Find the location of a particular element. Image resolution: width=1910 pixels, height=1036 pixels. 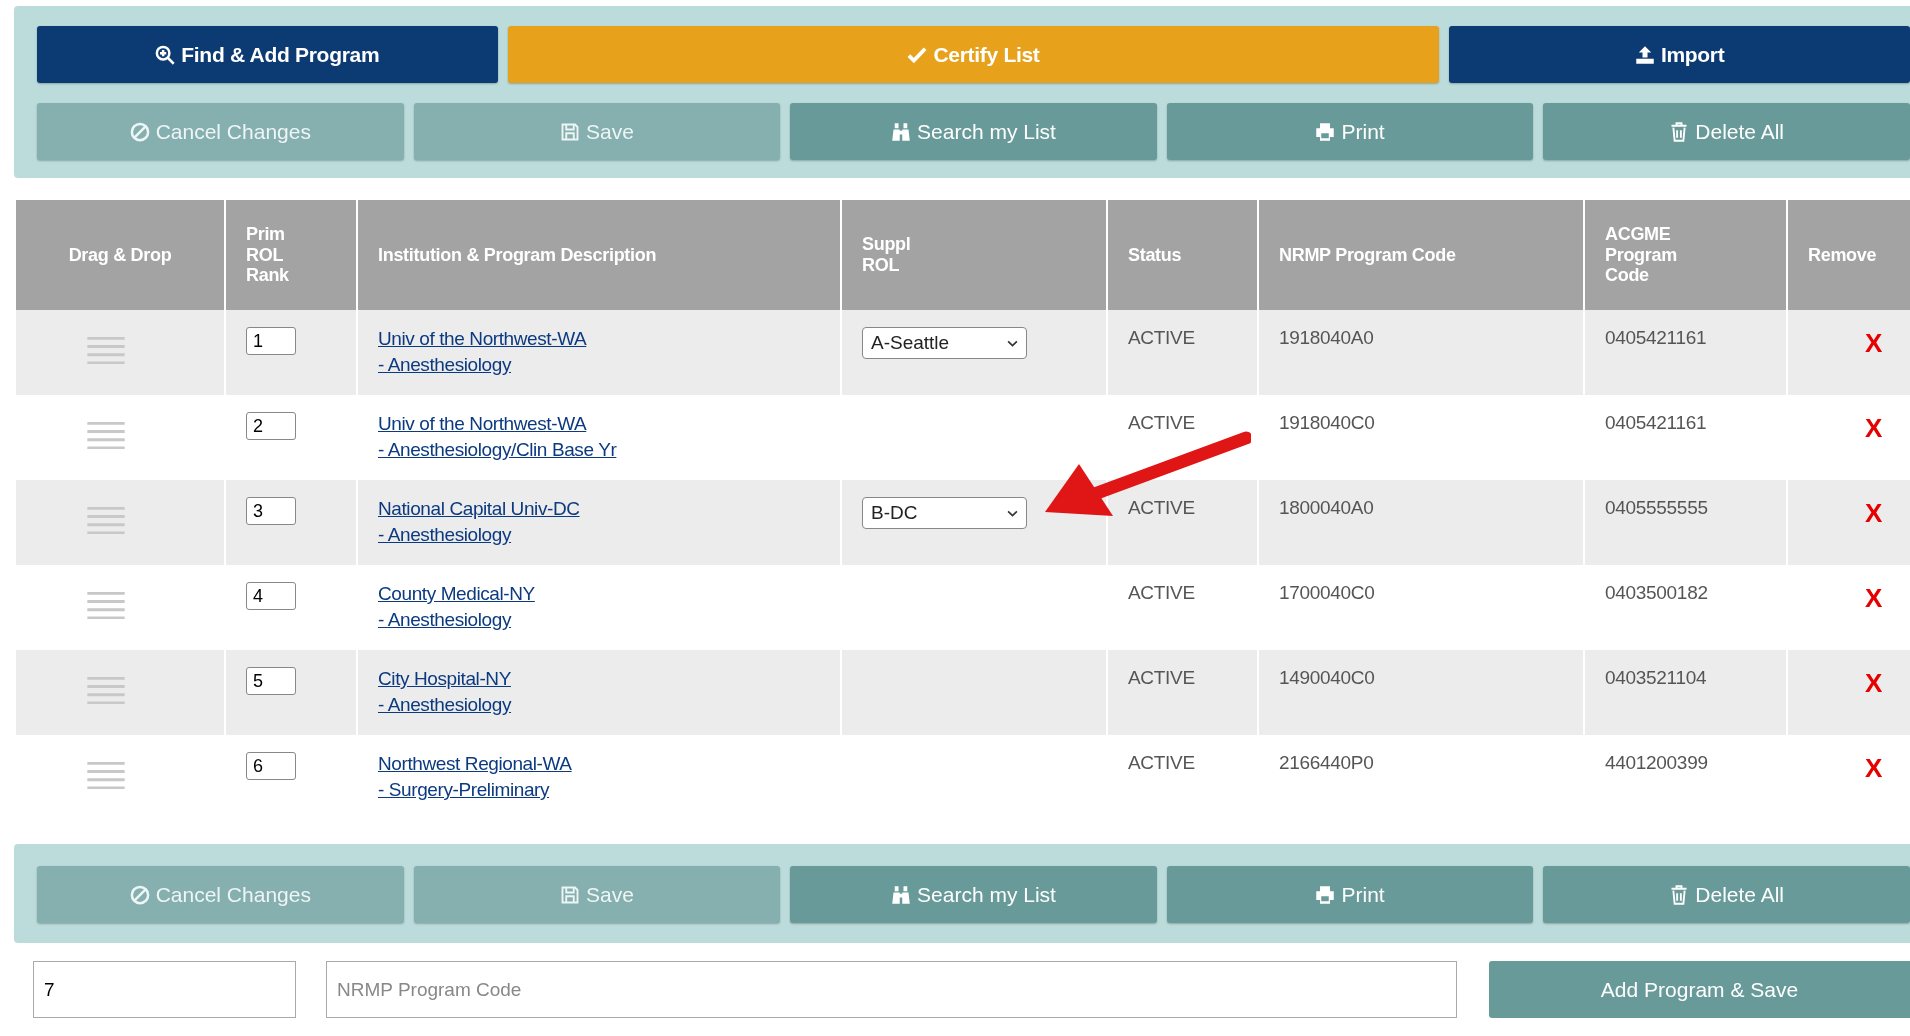

upload-icon is located at coordinates (1644, 54).